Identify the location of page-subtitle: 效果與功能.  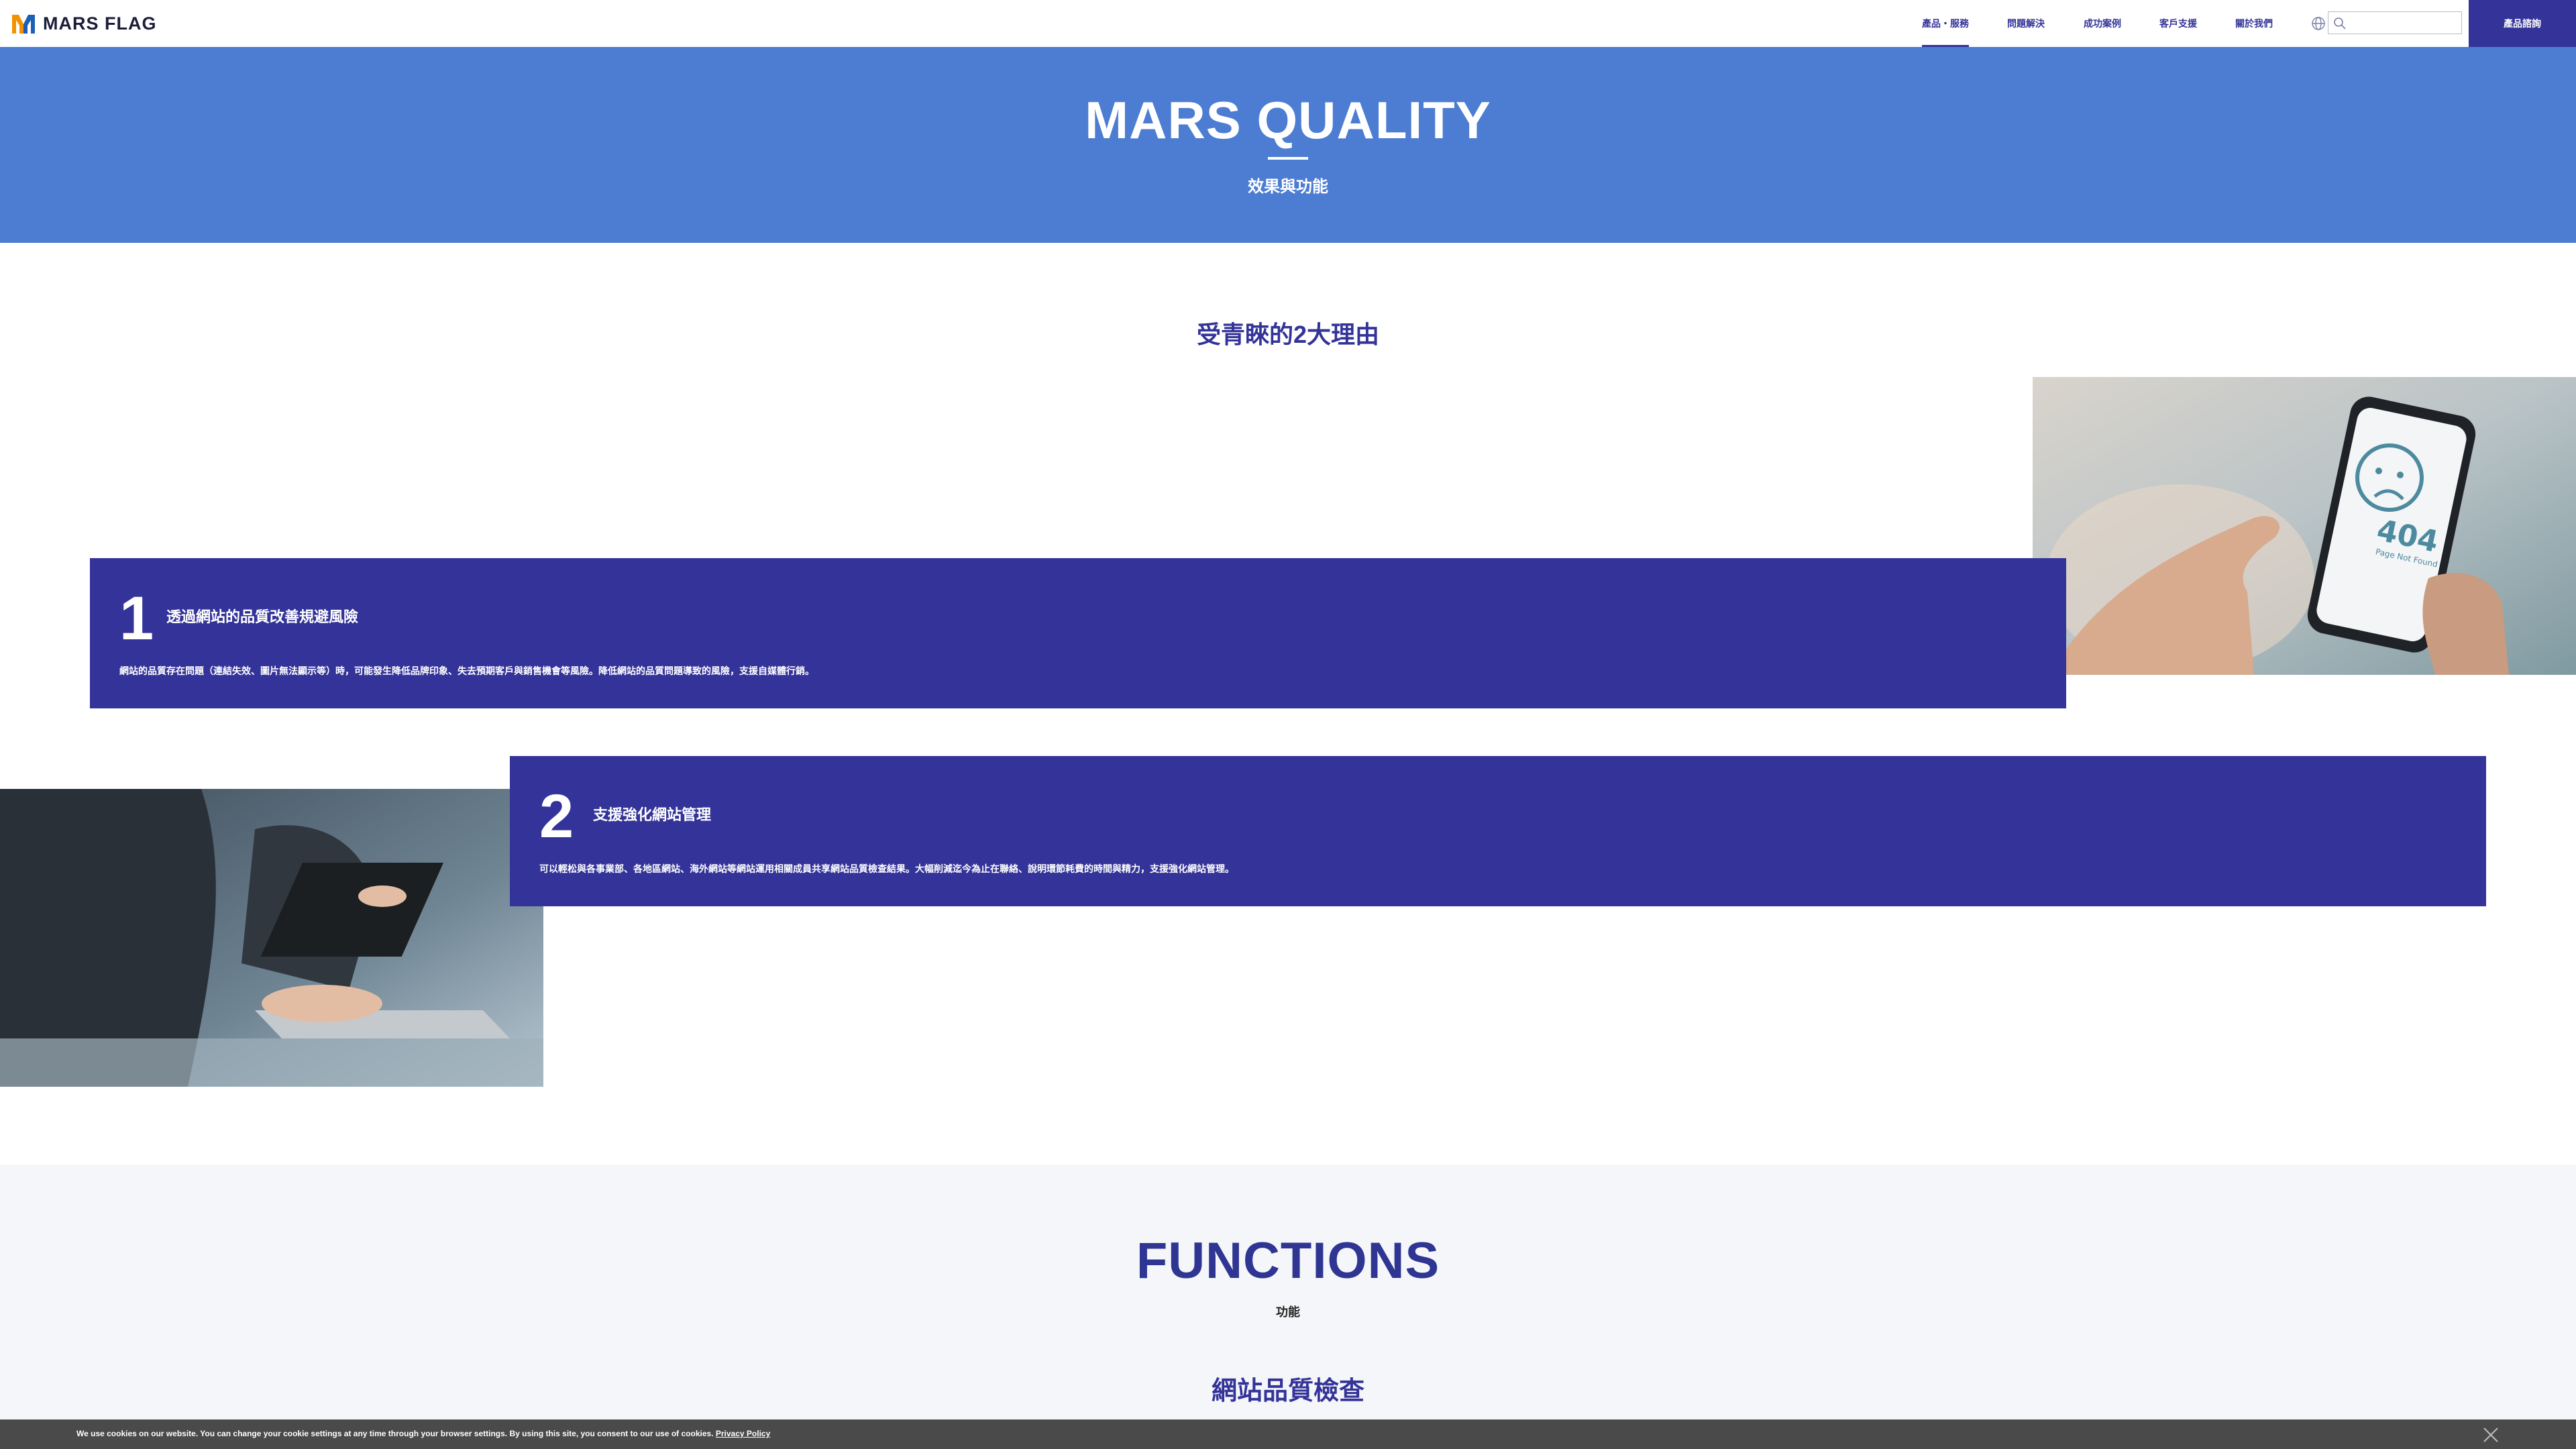
(1288, 187).